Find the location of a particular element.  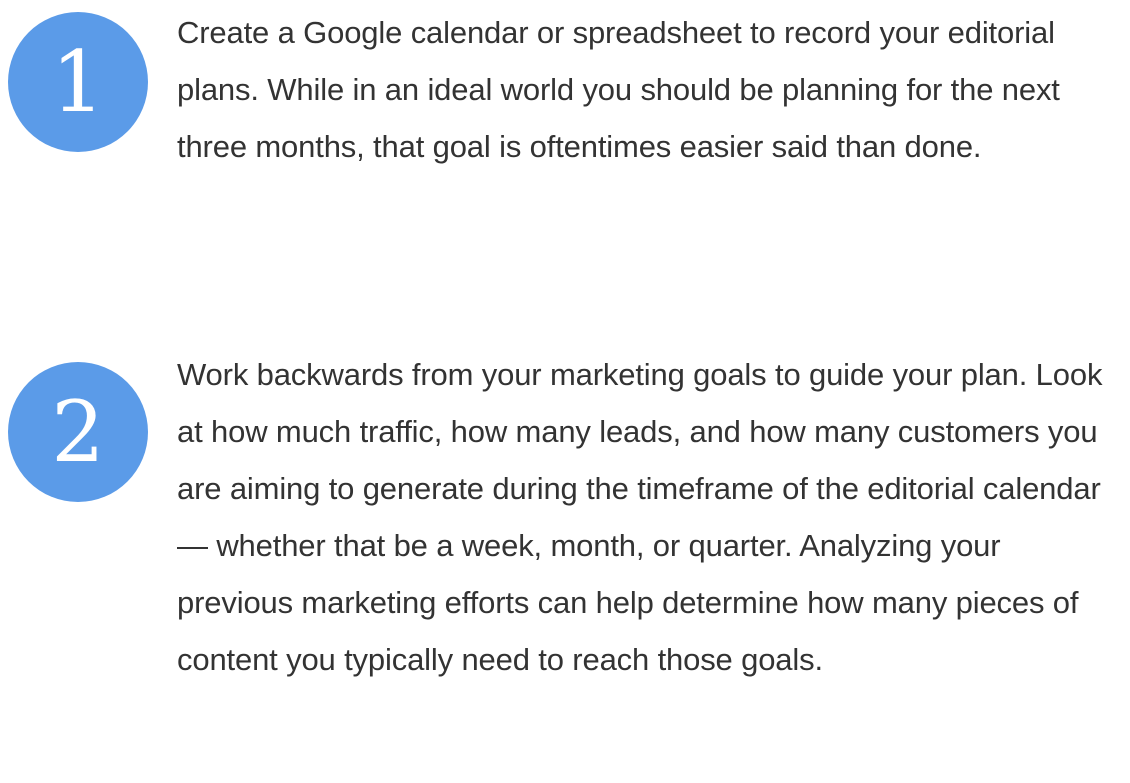

step-number-badge: 1 is located at coordinates (78, 82).